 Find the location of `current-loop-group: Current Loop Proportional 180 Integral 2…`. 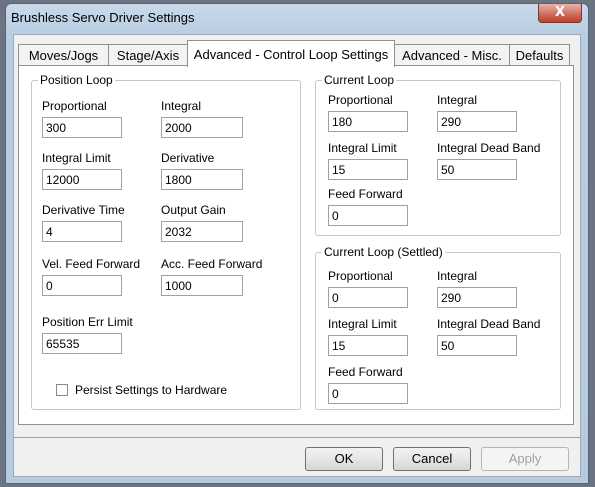

current-loop-group: Current Loop Proportional 180 Integral 2… is located at coordinates (438, 154).